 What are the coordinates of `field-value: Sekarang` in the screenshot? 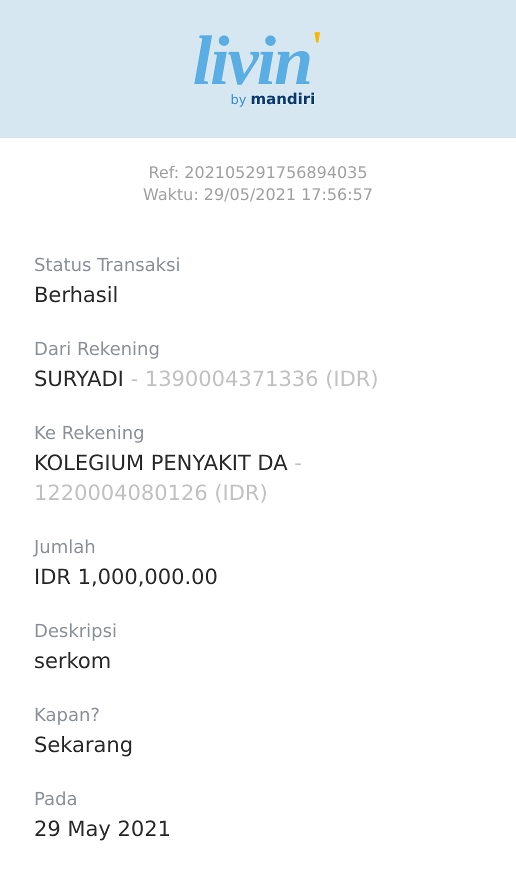 It's located at (84, 745).